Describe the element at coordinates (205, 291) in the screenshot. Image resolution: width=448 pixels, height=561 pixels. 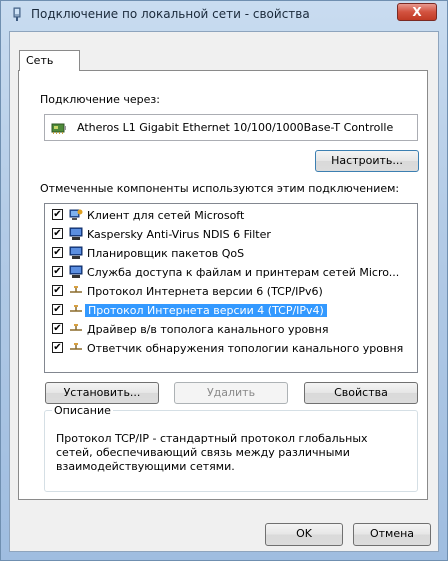
I see `component-label: Протокол Интернета версии 6 (TCP/IPv6)` at that location.